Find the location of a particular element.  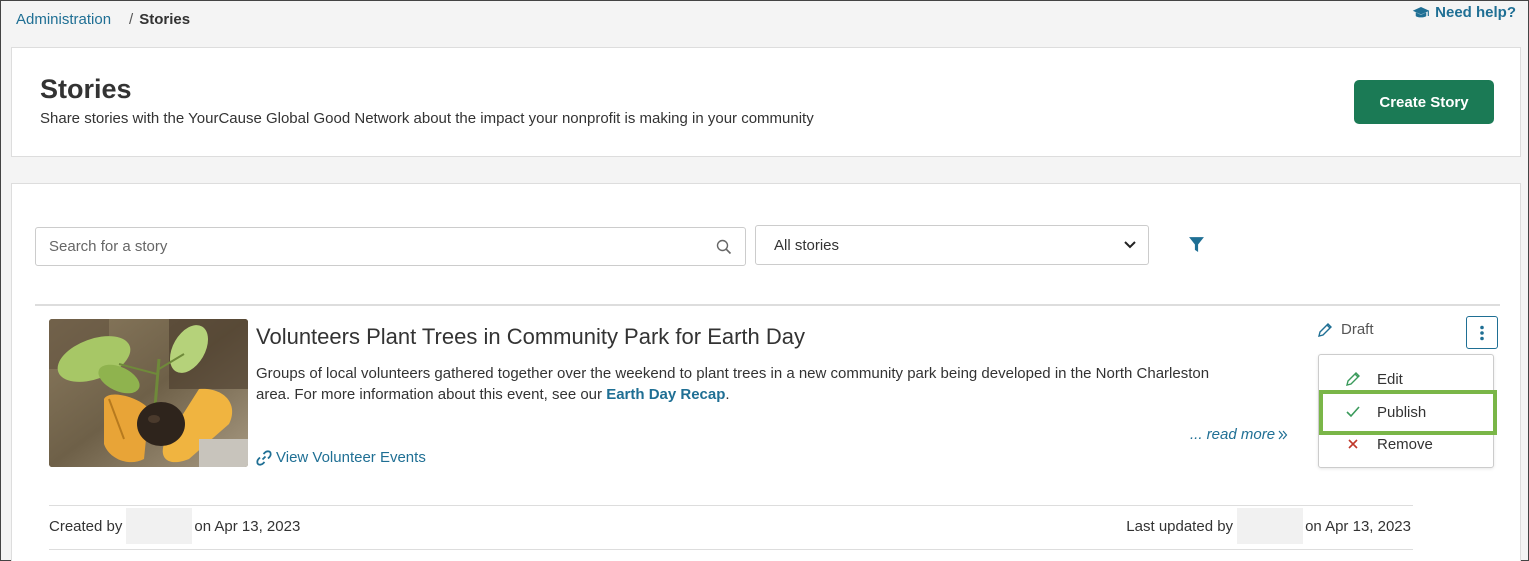

status-badge: Draft is located at coordinates (1345, 329).